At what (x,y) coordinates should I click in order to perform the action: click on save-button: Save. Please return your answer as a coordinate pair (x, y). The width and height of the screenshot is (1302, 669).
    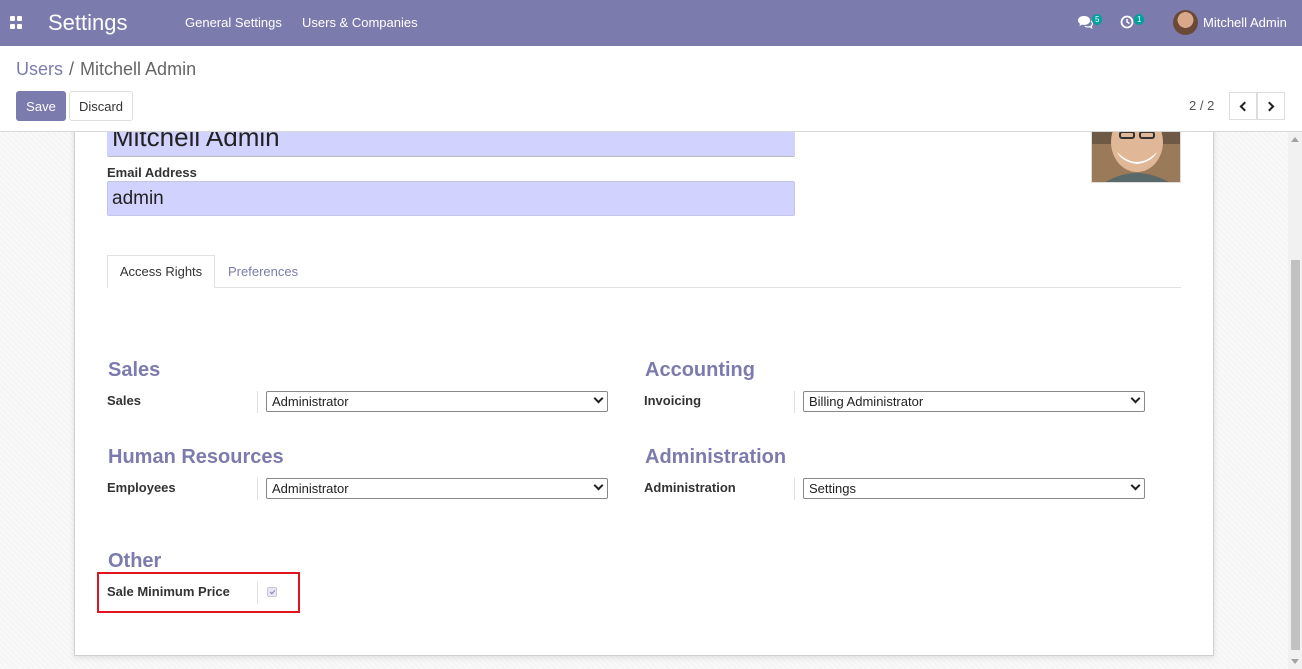
    Looking at the image, I should click on (41, 106).